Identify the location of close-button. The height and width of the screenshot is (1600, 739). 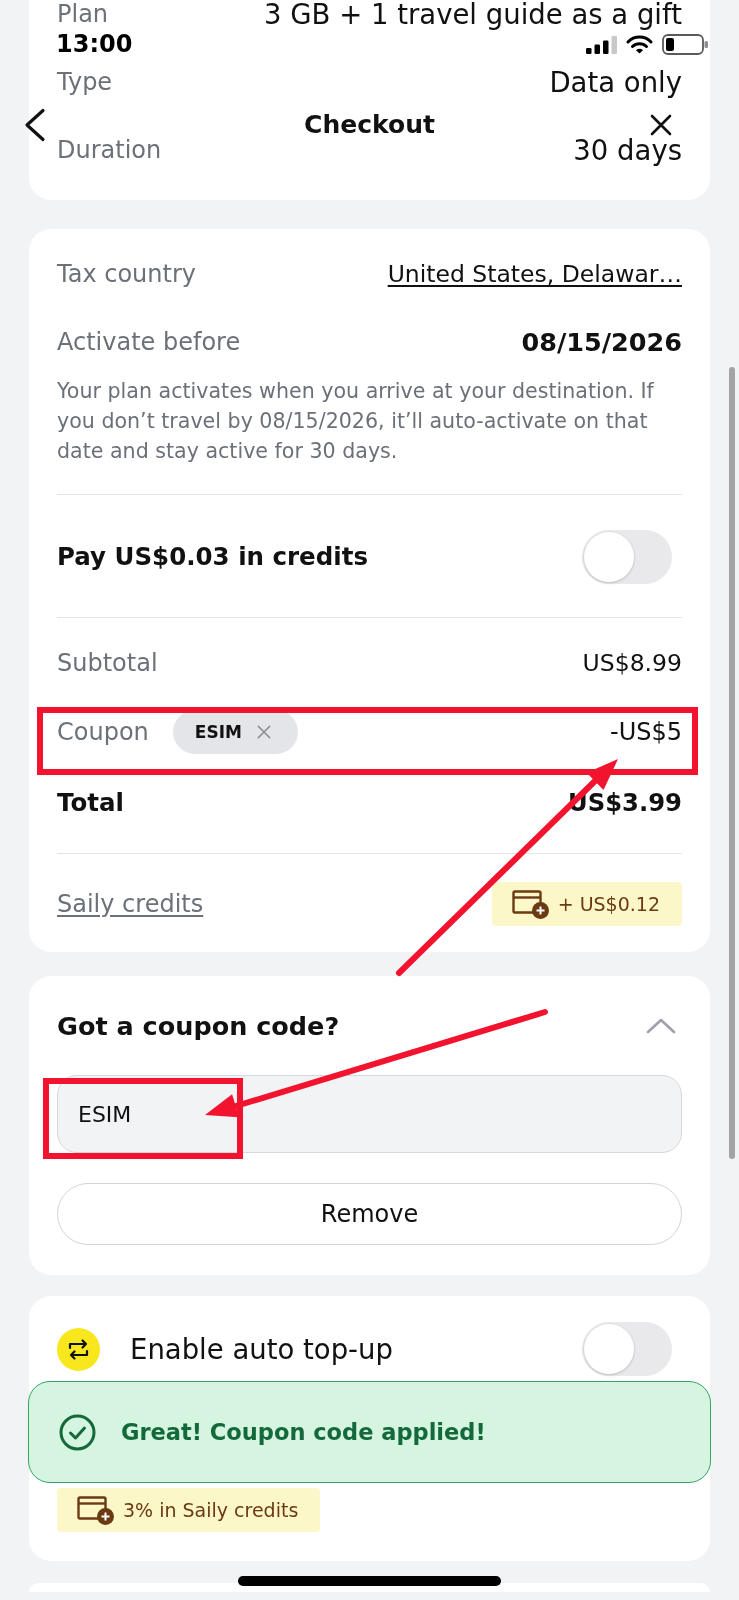
(661, 125).